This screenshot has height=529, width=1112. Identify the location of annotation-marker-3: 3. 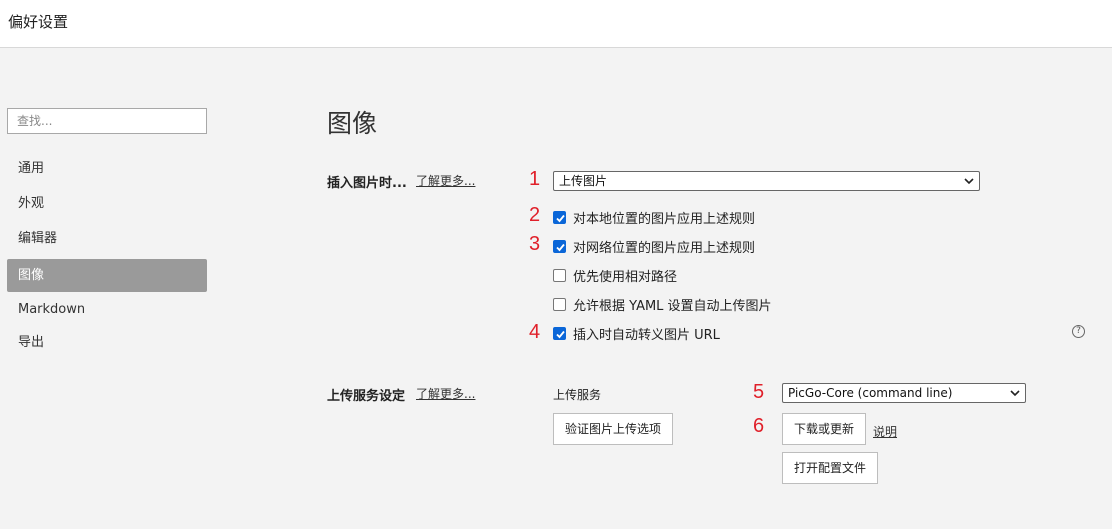
(535, 244).